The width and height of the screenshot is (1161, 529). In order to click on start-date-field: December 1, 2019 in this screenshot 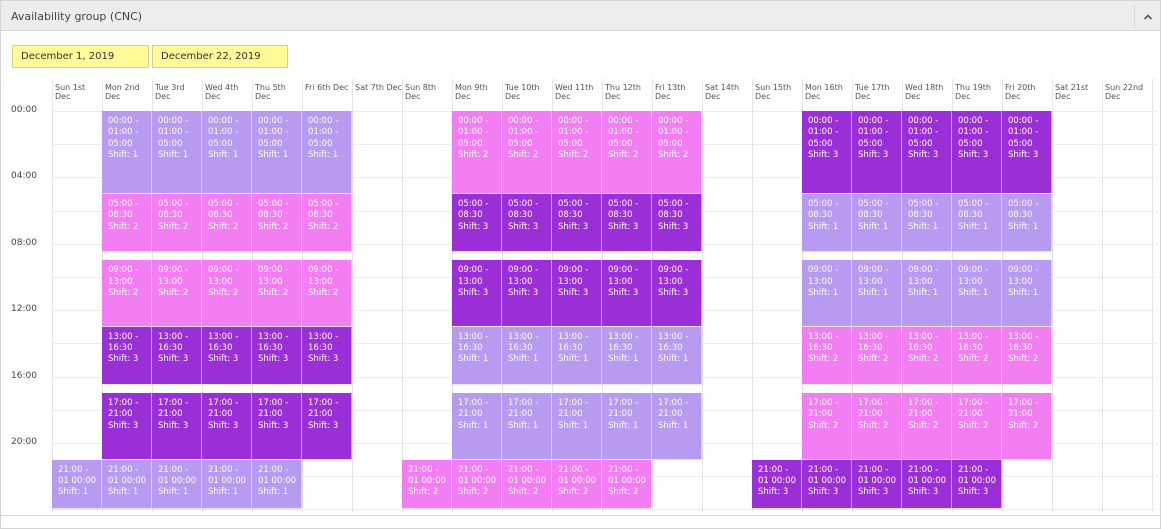, I will do `click(80, 56)`.